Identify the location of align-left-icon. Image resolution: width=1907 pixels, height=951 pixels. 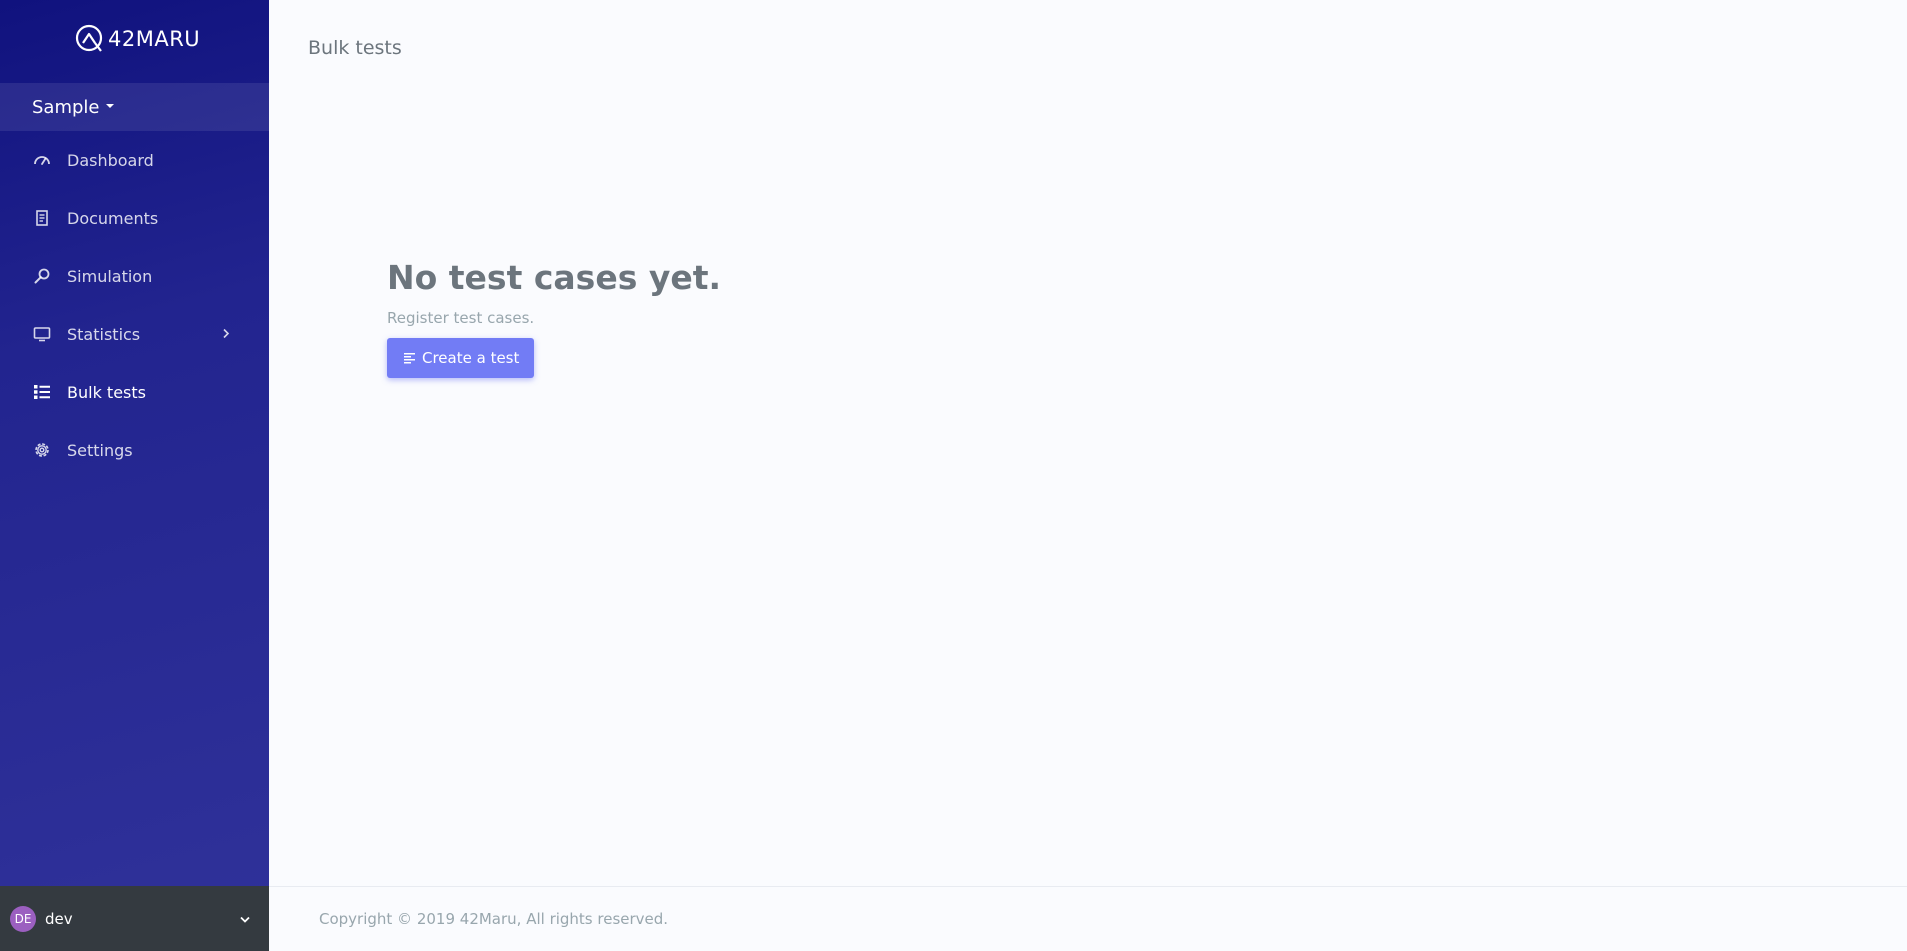
(410, 358).